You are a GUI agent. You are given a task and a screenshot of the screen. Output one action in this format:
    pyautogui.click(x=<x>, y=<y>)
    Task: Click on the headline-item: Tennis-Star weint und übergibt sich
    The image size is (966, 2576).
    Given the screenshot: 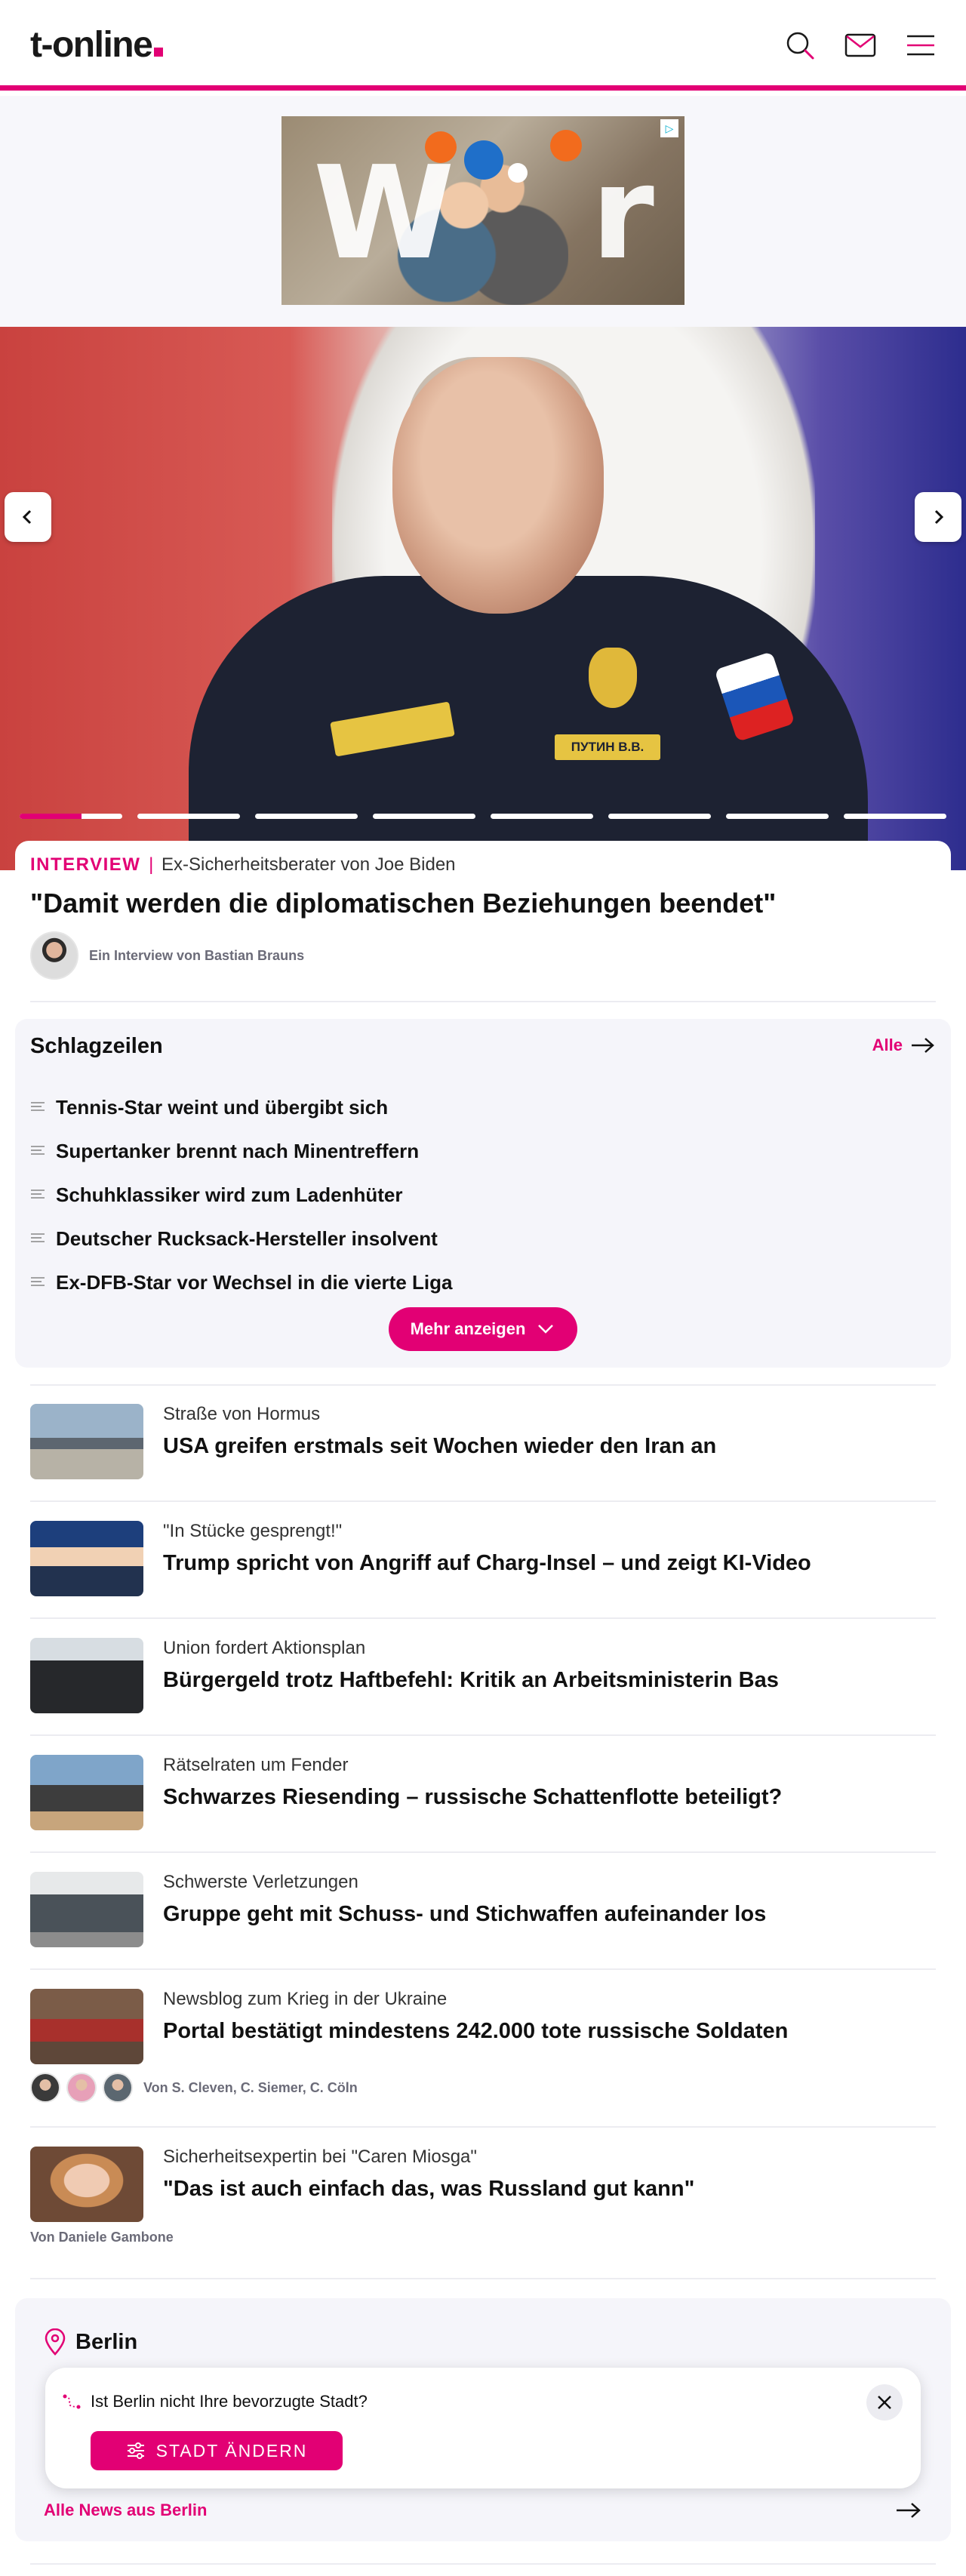 What is the action you would take?
    pyautogui.click(x=241, y=1107)
    